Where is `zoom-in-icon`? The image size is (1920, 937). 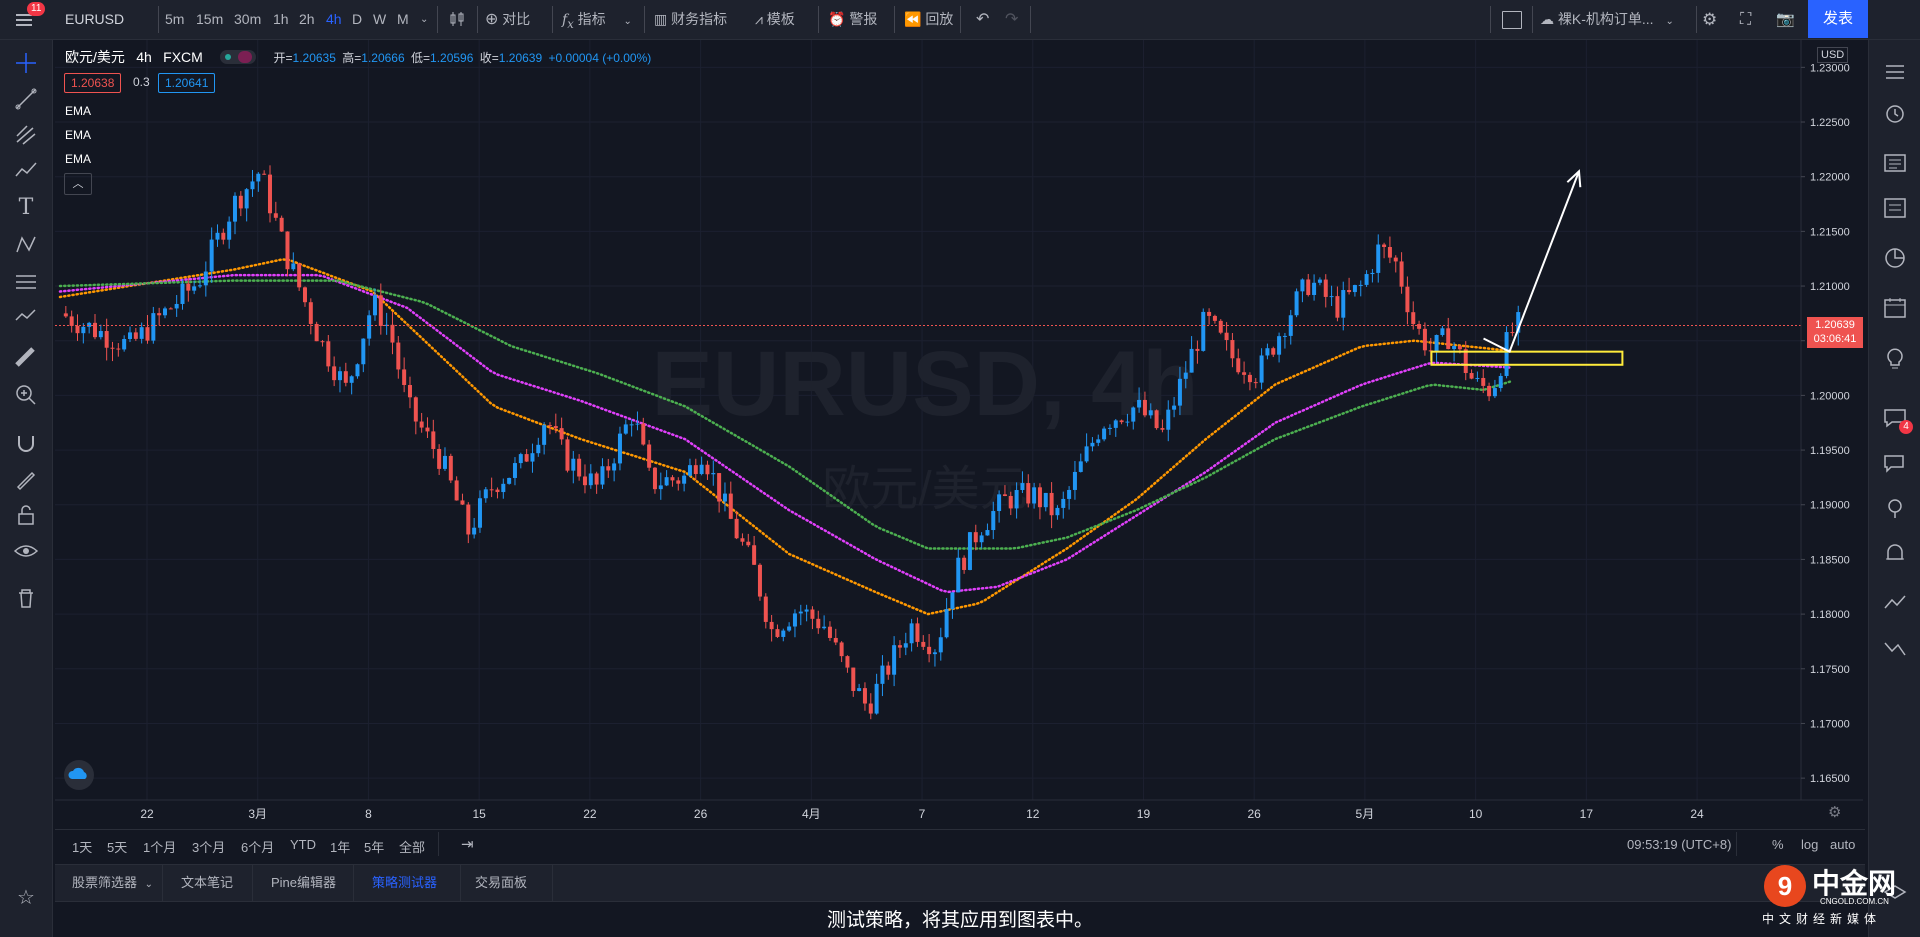 zoom-in-icon is located at coordinates (26, 395).